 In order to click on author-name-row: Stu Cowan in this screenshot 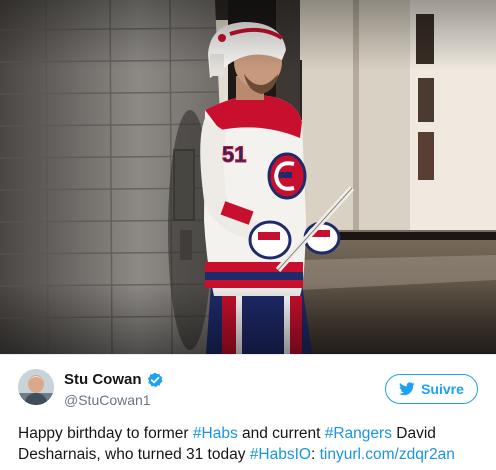, I will do `click(113, 379)`.